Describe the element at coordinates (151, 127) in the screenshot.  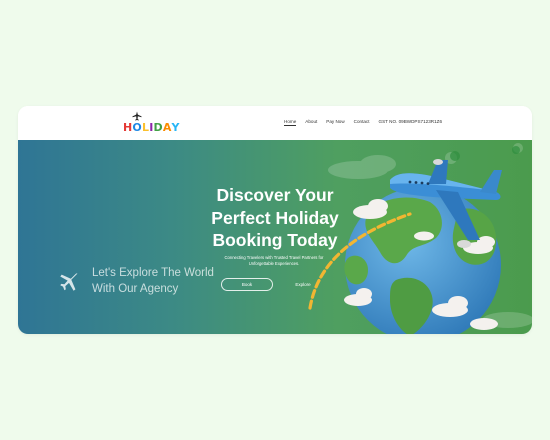
I see `logo-wordmark: HOLIDAY` at that location.